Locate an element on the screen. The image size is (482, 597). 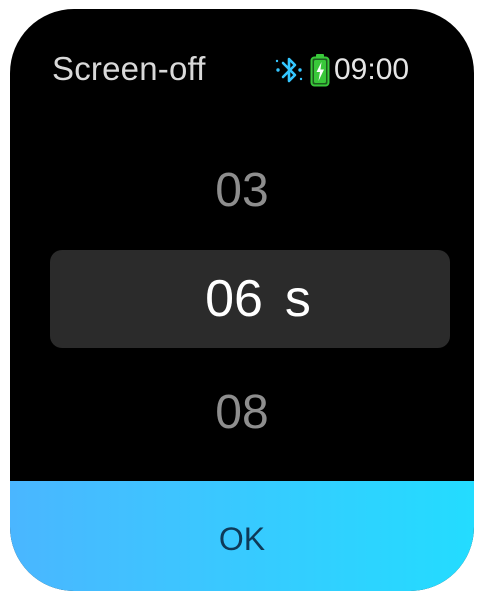
picker-selected-option: 06 s is located at coordinates (250, 299).